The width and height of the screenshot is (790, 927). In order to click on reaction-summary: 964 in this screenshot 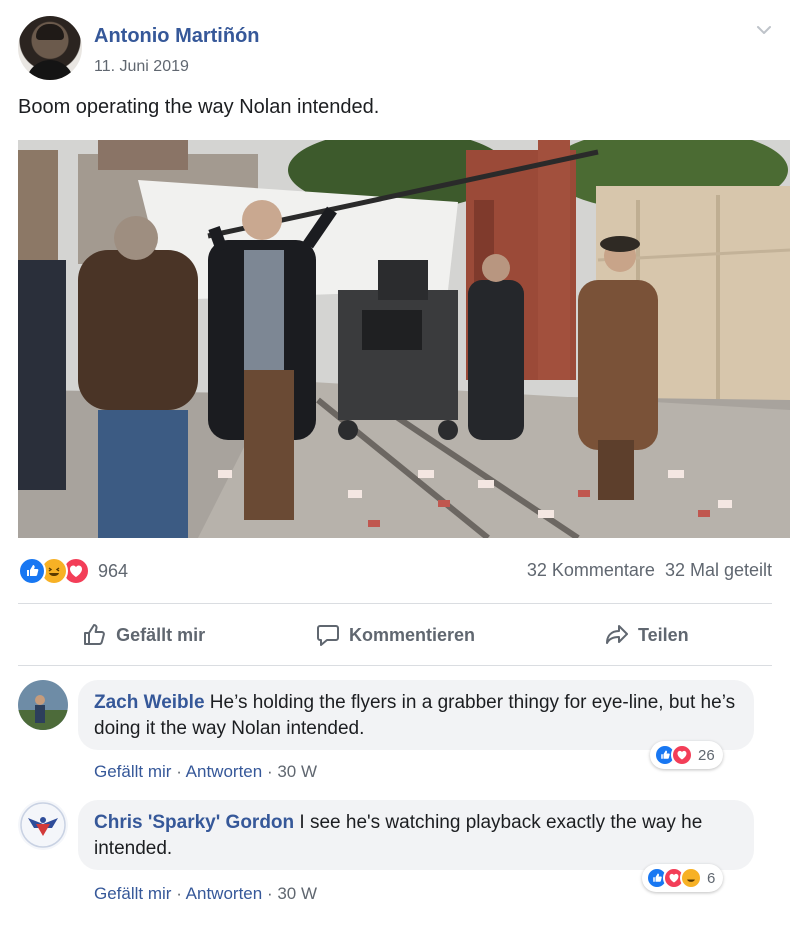, I will do `click(73, 571)`.